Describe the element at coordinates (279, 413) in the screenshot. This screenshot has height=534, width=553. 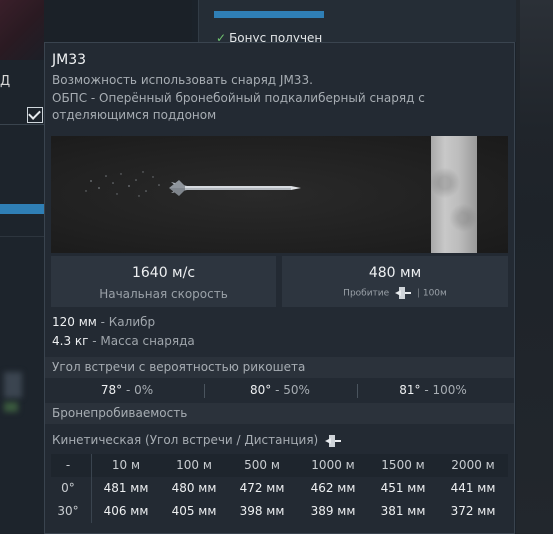
I see `armor-penetration-header: Бронепробиваемость` at that location.